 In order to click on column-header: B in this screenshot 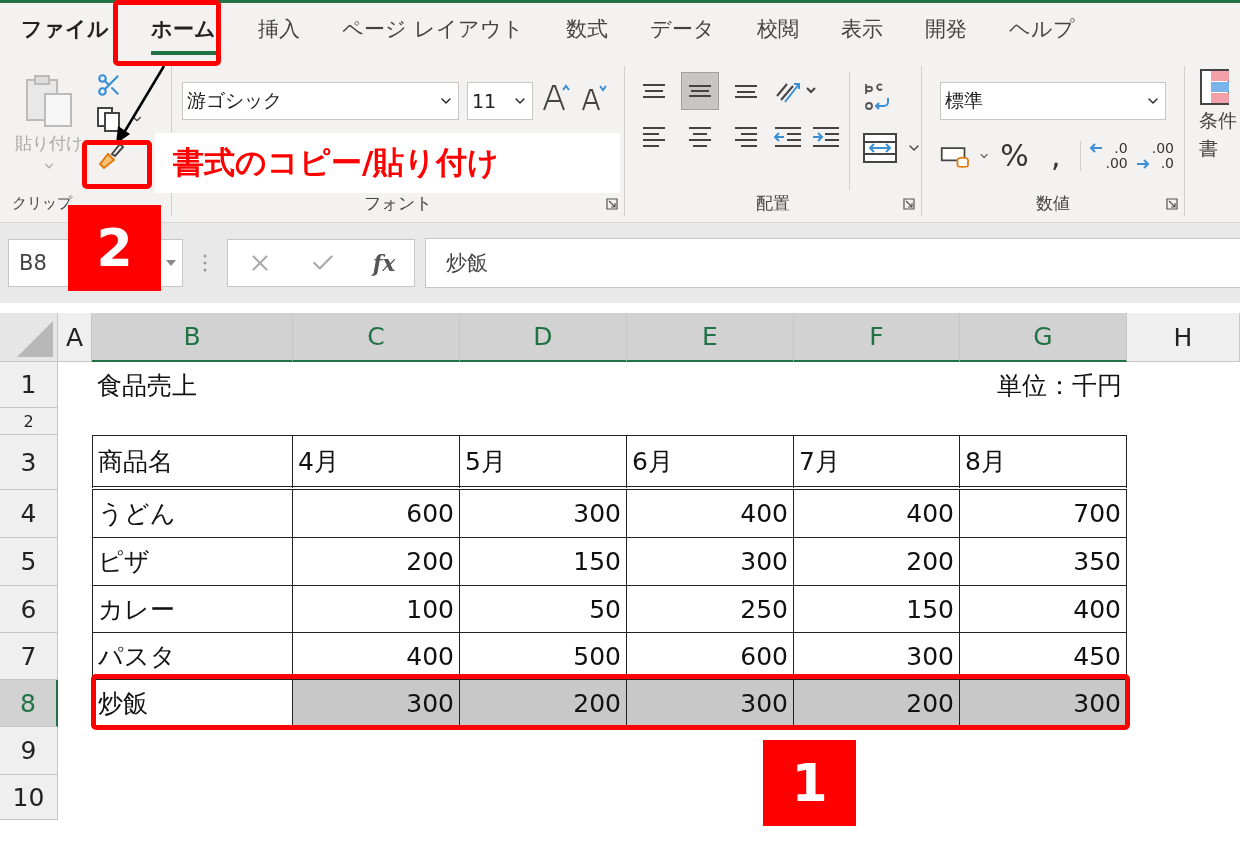, I will do `click(192, 337)`.